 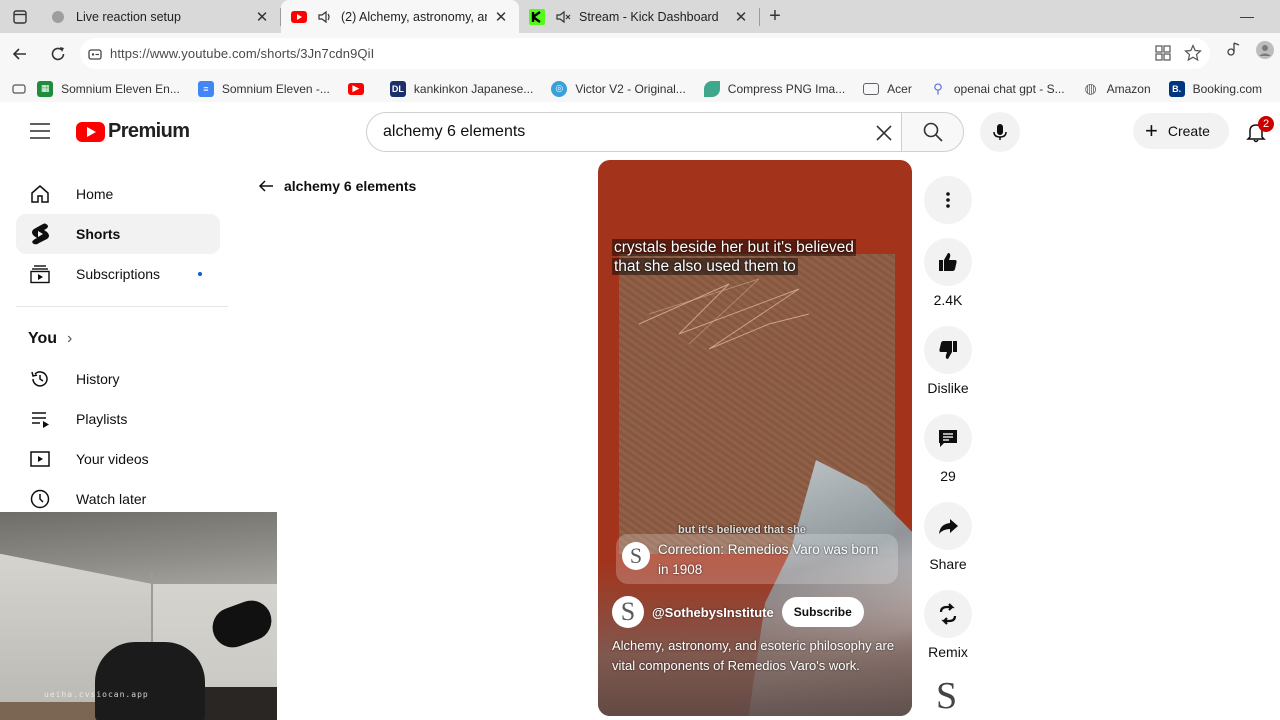 What do you see at coordinates (932, 132) in the screenshot?
I see `search-button` at bounding box center [932, 132].